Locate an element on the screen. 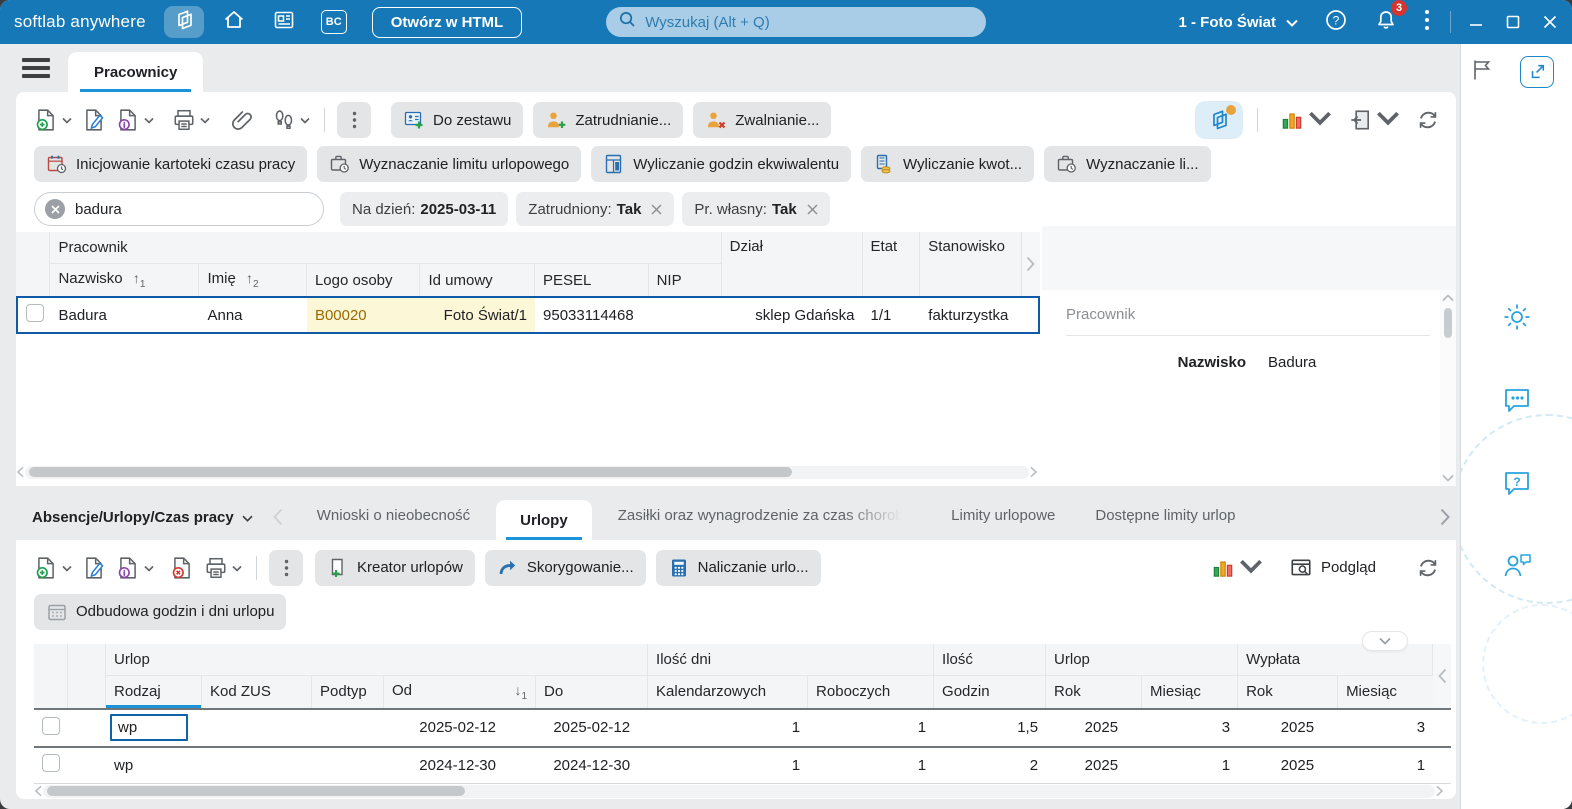 Image resolution: width=1572 pixels, height=809 pixels. exit-view-button is located at coordinates (1374, 120).